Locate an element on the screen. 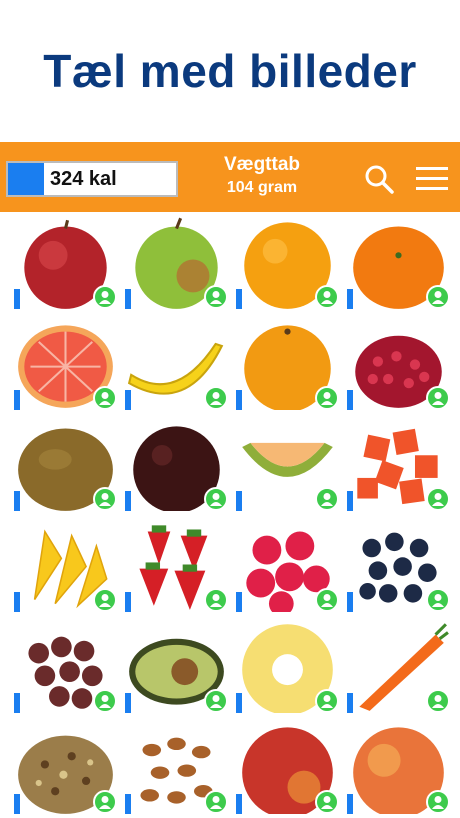 The height and width of the screenshot is (818, 460). food-tile-mango-slices is located at coordinates (65, 565).